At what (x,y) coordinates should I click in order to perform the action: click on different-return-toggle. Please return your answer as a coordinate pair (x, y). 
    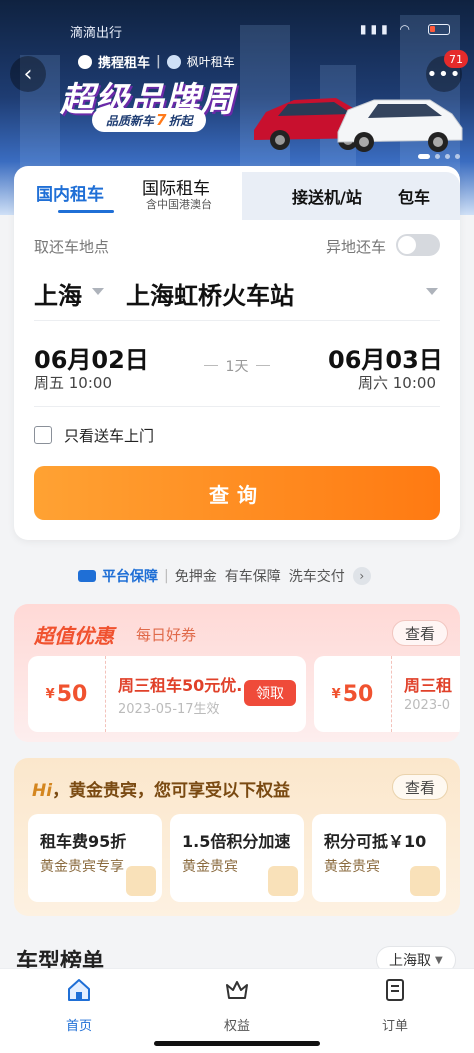
    Looking at the image, I should click on (418, 245).